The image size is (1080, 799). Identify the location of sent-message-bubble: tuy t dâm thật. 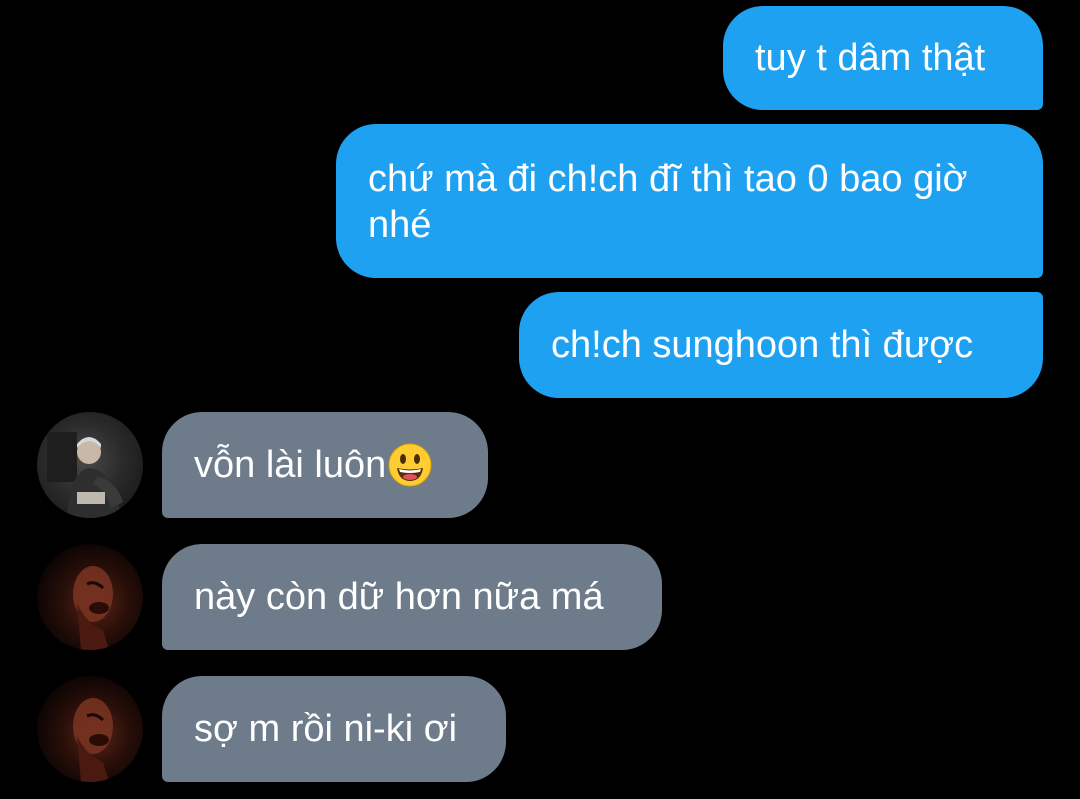
(883, 58).